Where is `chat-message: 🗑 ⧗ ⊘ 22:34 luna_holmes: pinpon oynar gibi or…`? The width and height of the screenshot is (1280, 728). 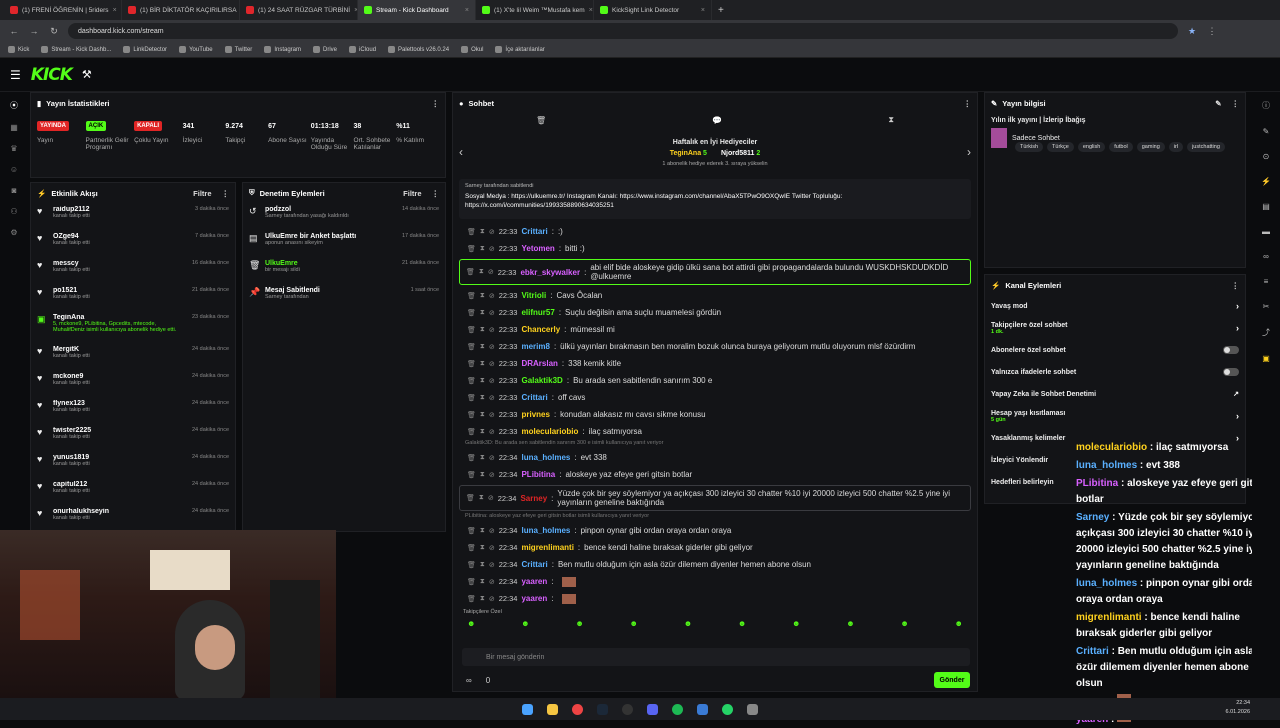 chat-message: 🗑 ⧗ ⊘ 22:34 luna_holmes: pinpon oynar gibi or… is located at coordinates (715, 530).